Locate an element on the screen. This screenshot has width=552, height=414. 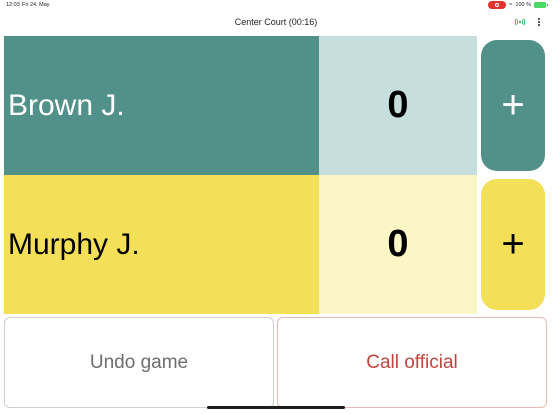
status-bar: 12:03 Fri 24. May ≈ 100 % is located at coordinates (276, 6).